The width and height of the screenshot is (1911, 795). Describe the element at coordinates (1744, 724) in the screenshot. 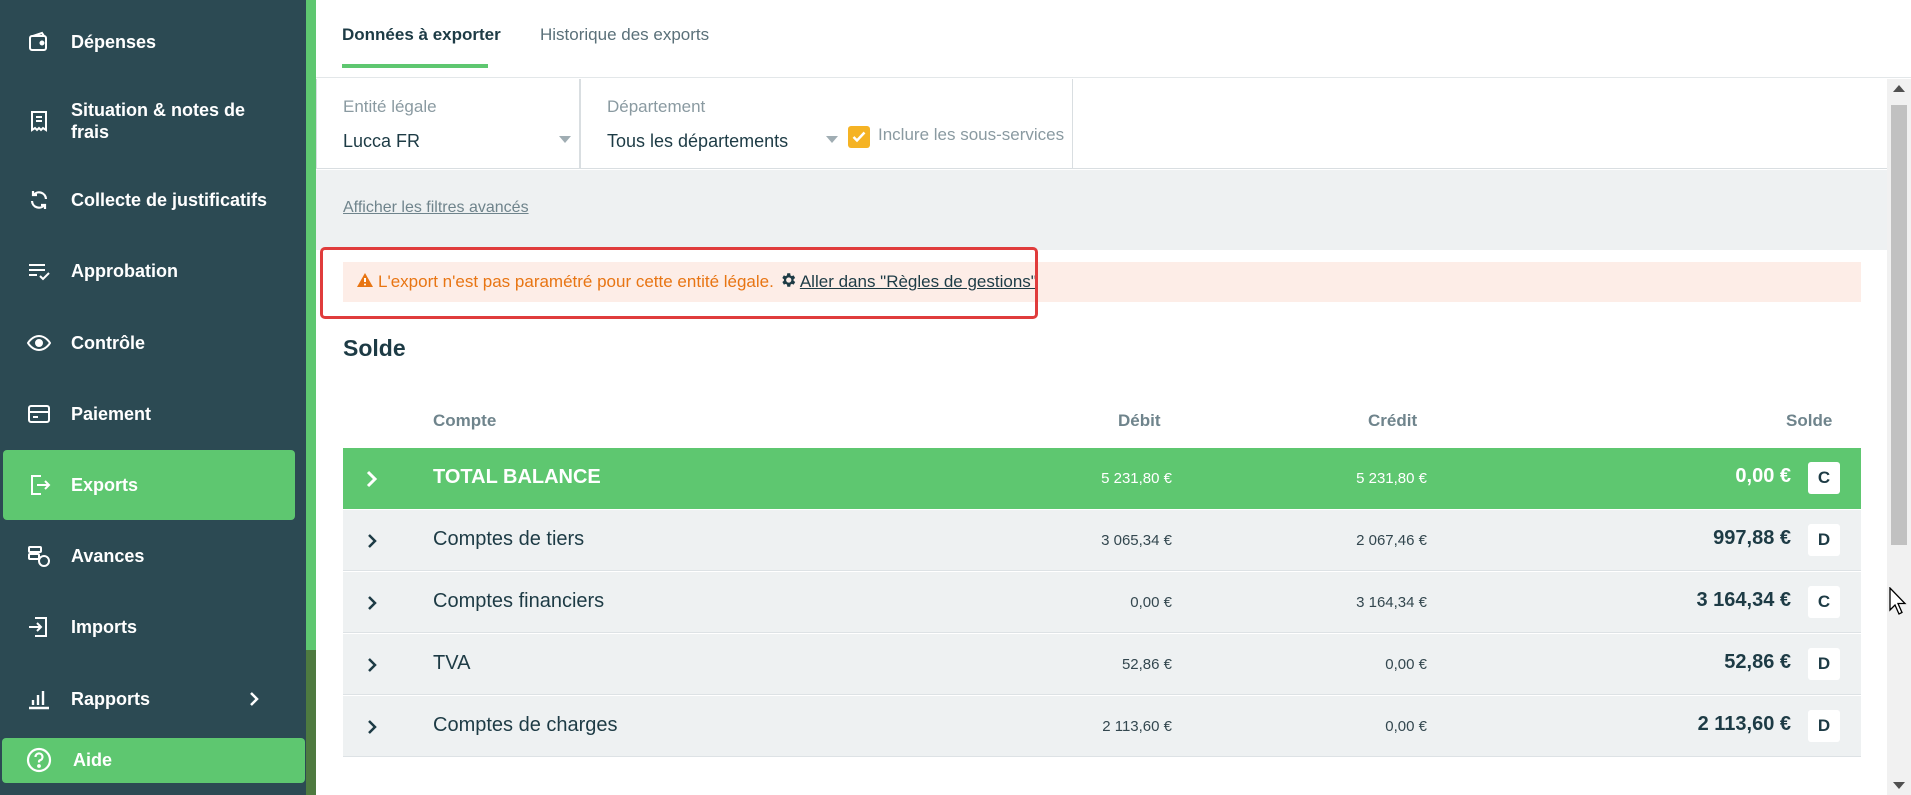

I see `row-balance: 2 113,60 €` at that location.